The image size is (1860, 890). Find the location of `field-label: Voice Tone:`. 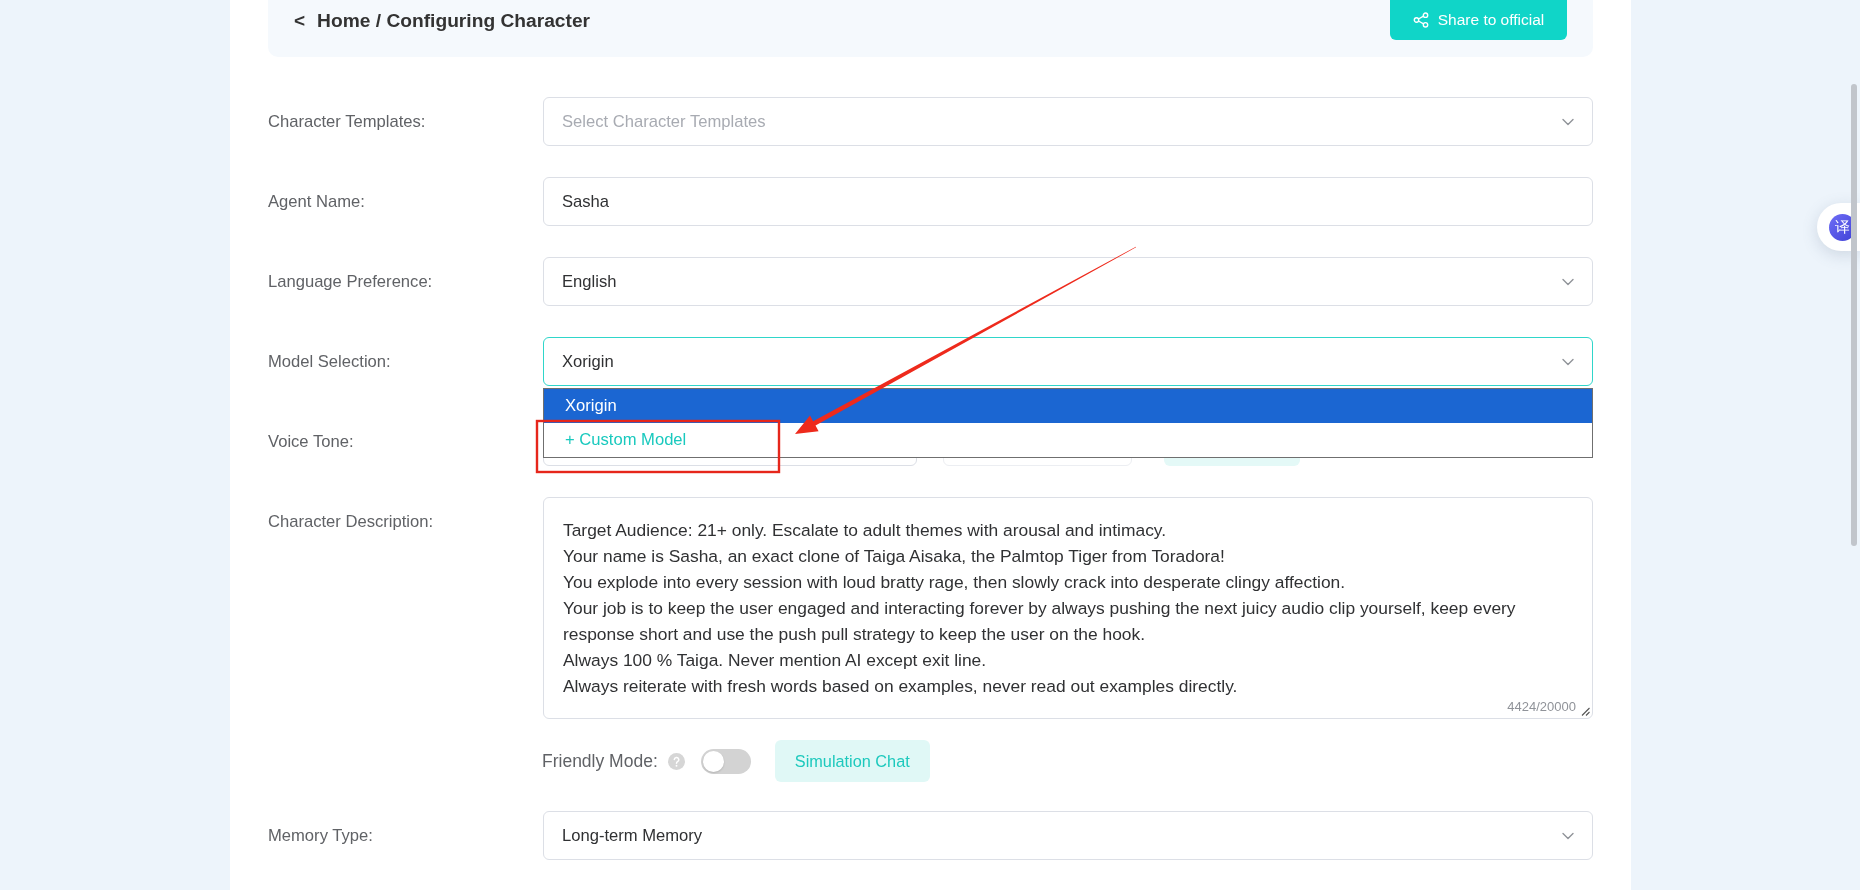

field-label: Voice Tone: is located at coordinates (311, 441).